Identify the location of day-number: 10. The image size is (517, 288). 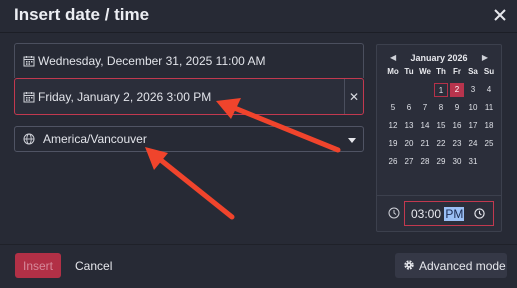
(473, 107).